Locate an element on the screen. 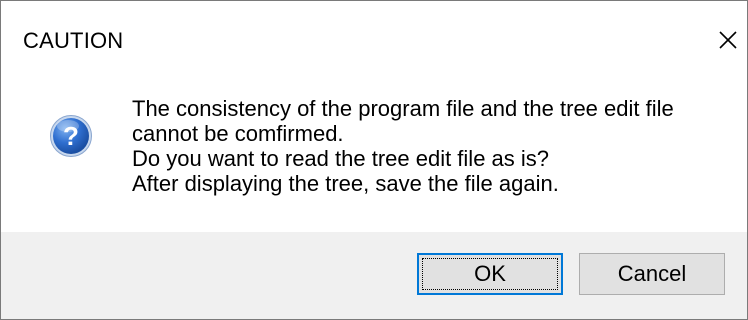 This screenshot has width=748, height=320. cancel-button-label: Cancel is located at coordinates (652, 273).